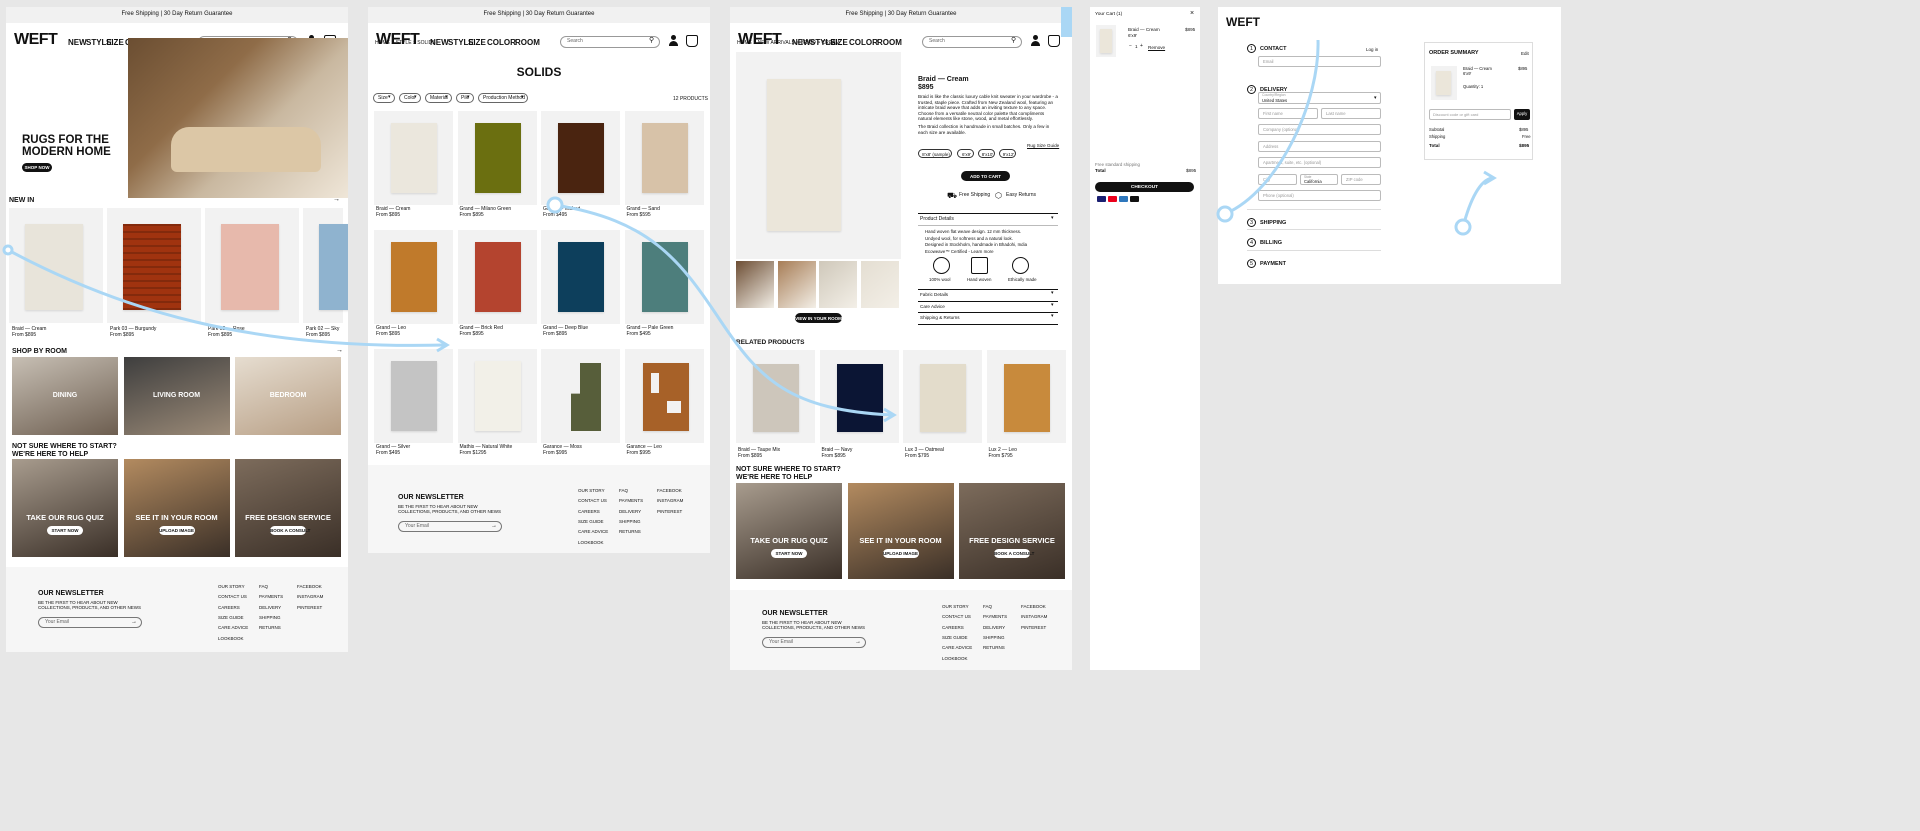 This screenshot has width=1920, height=831. I want to click on pdp-help-cta-1: UPLOAD IMAGE, so click(900, 553).